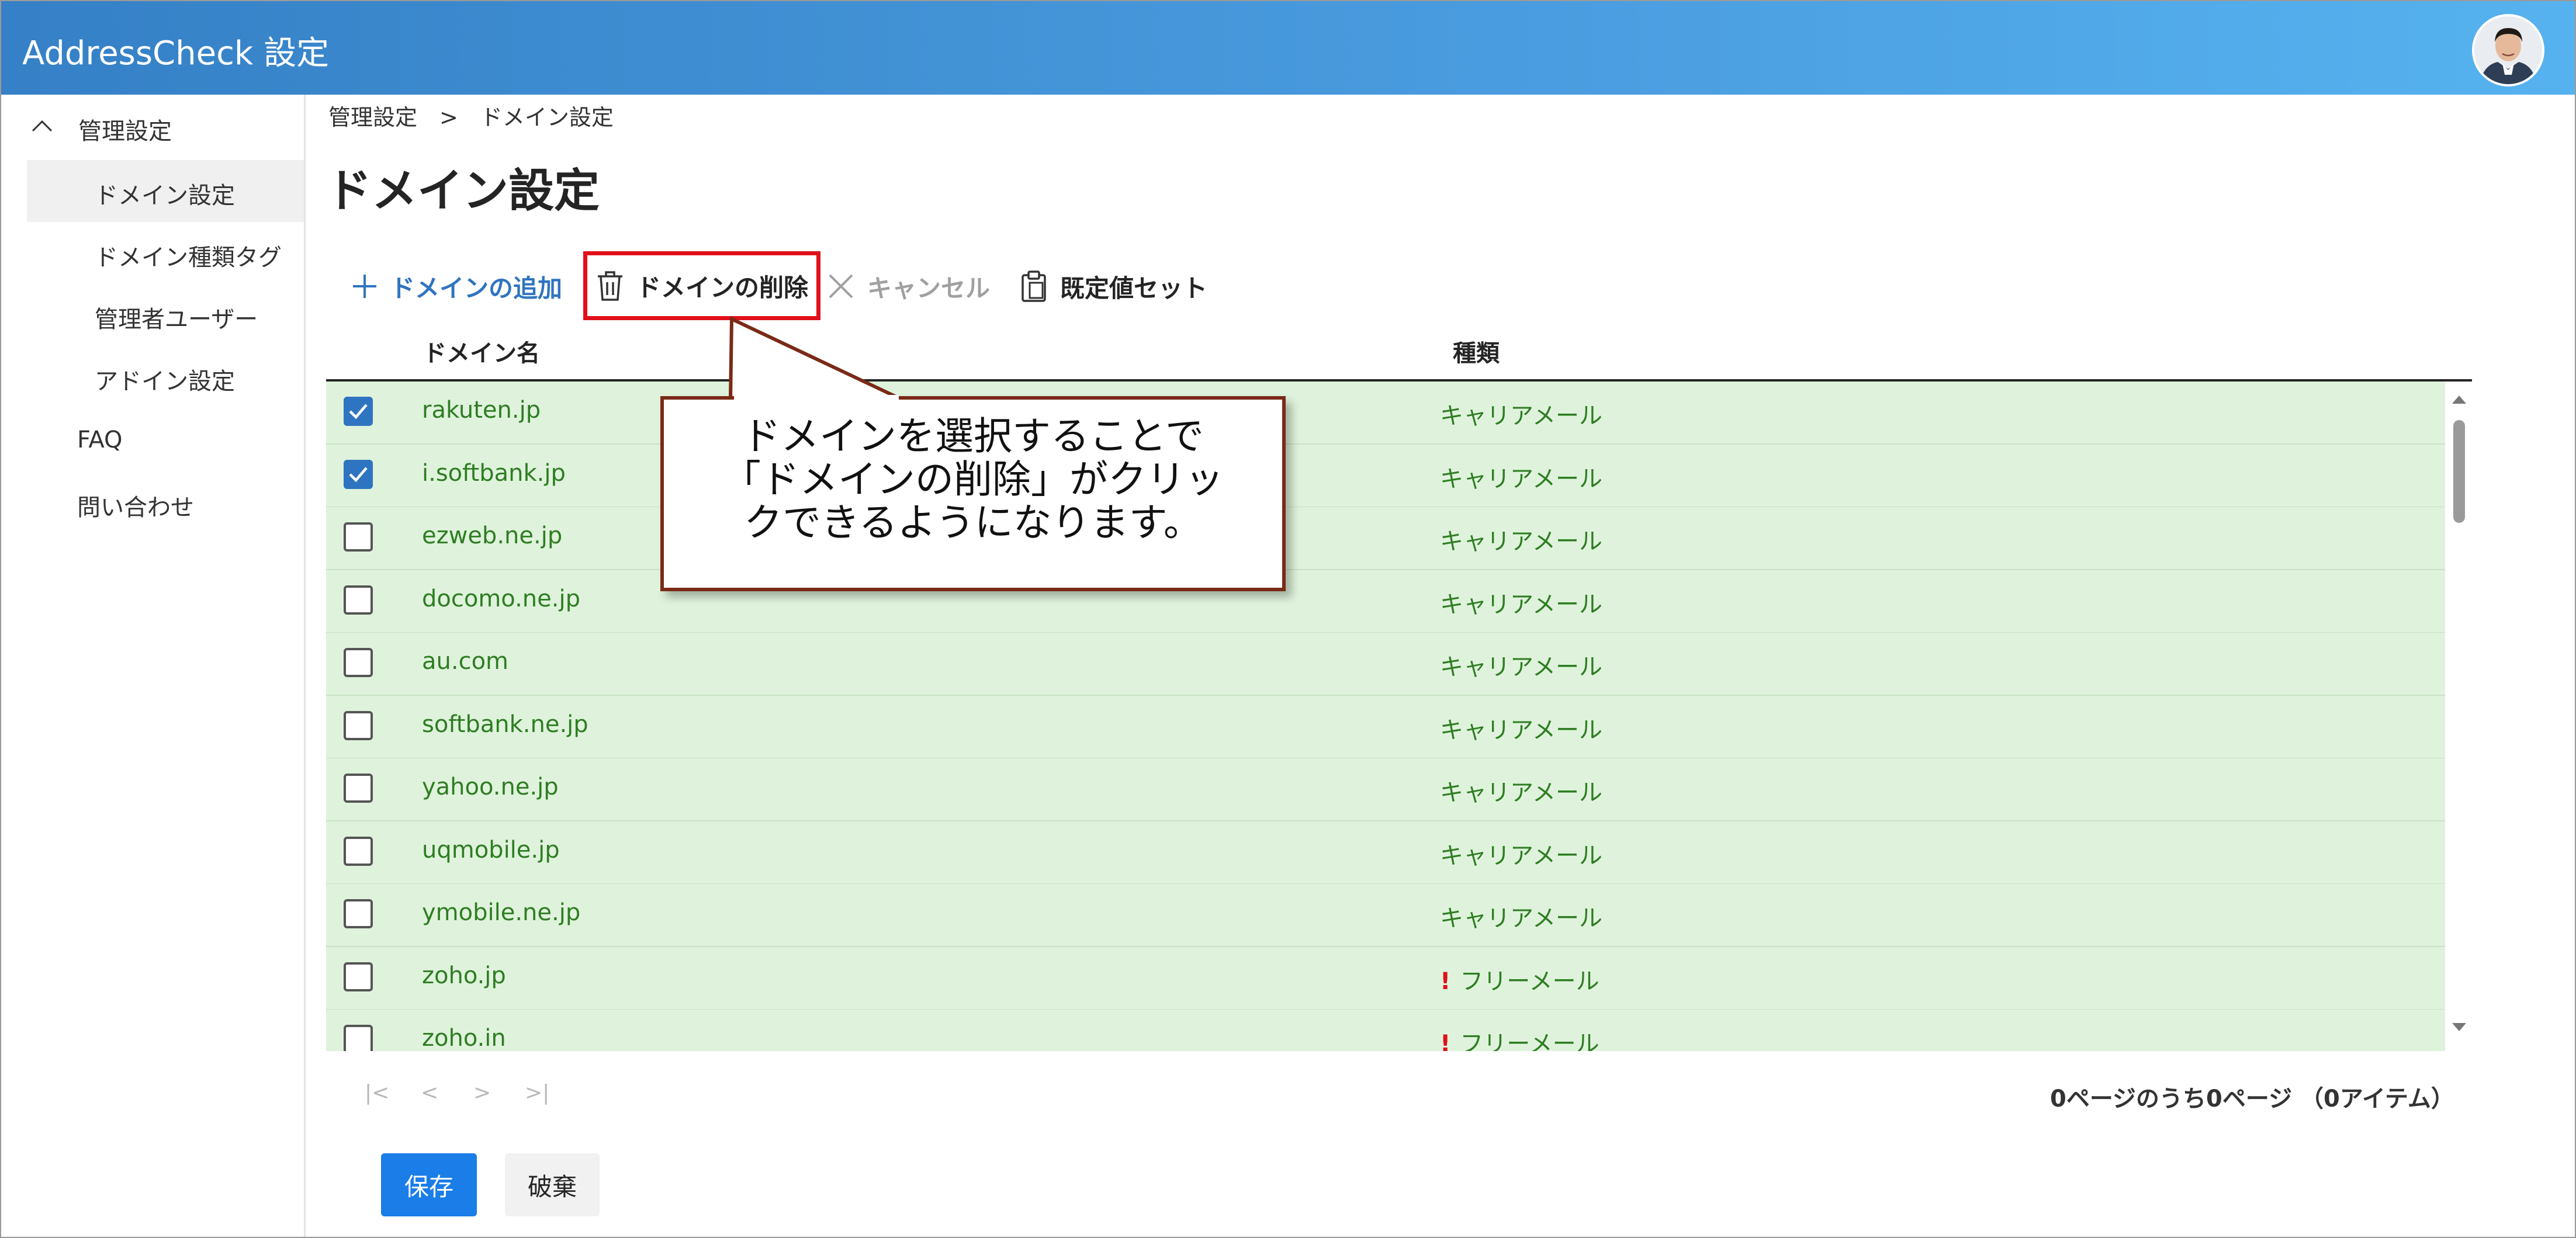 This screenshot has height=1238, width=2576. I want to click on discard-button: 破棄, so click(552, 1184).